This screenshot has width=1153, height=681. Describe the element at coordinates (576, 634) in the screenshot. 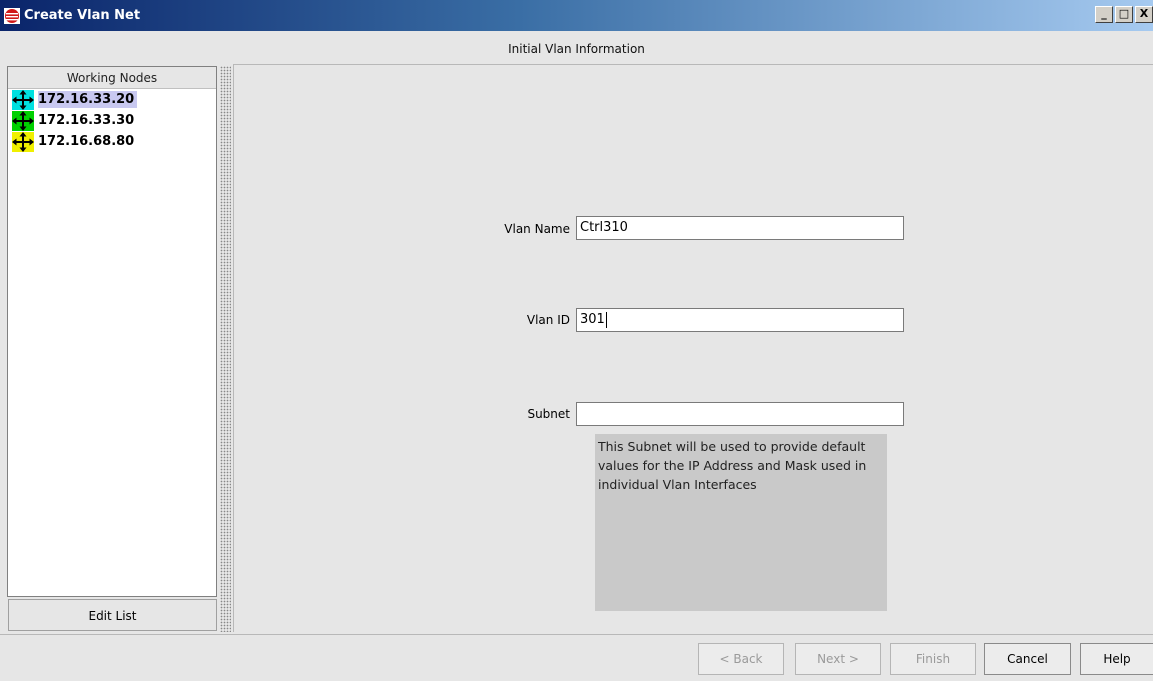

I see `bottom-divider` at that location.